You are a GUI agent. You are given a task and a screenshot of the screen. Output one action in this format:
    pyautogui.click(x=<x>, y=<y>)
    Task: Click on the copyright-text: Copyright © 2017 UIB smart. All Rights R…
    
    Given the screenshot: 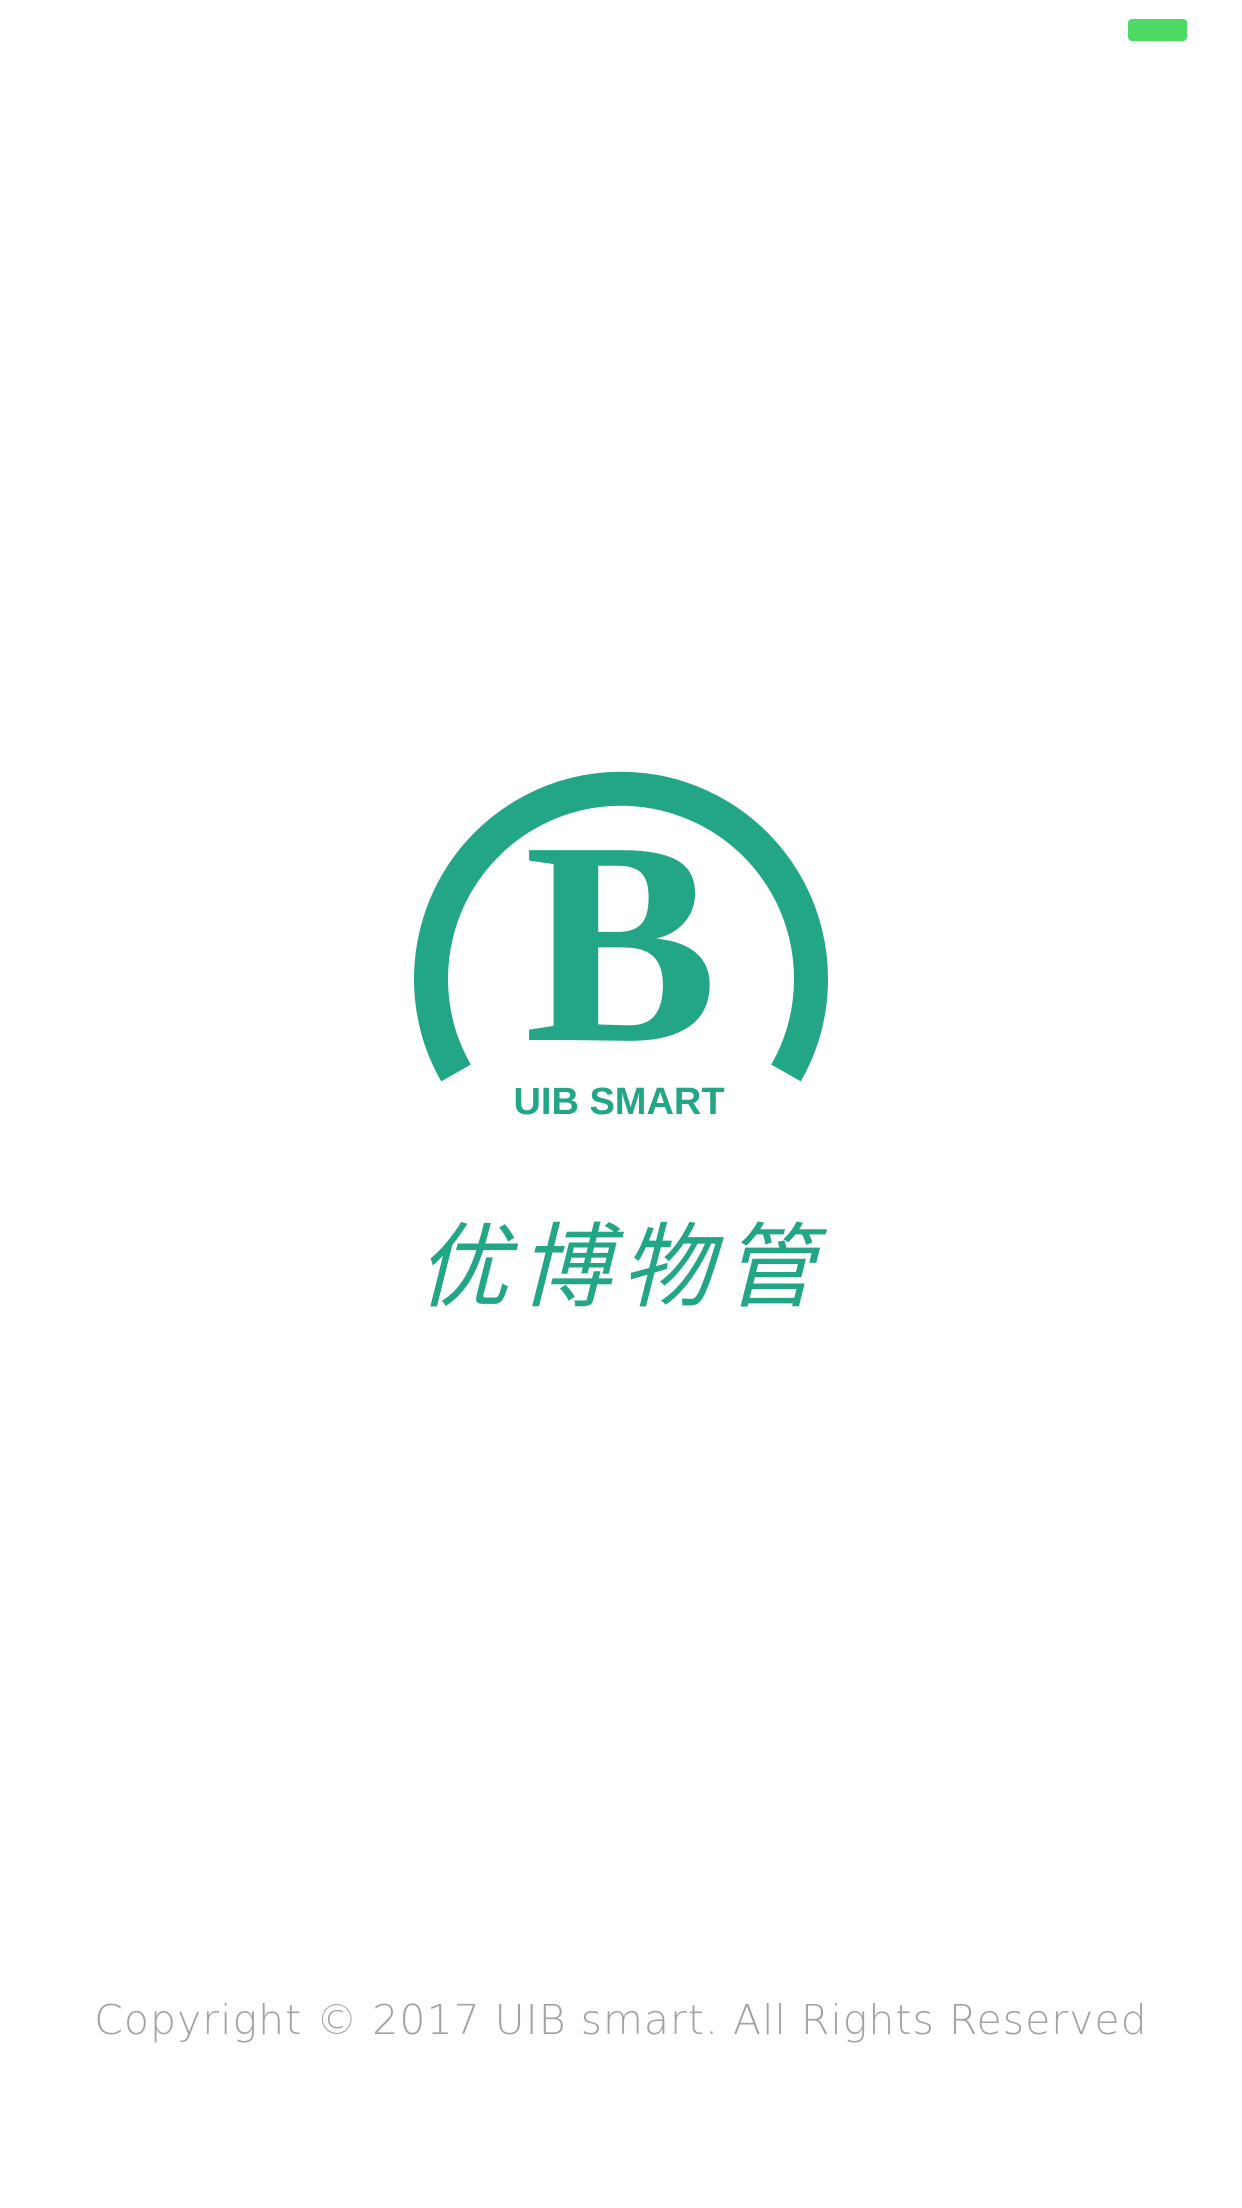 What is the action you would take?
    pyautogui.click(x=621, y=2020)
    